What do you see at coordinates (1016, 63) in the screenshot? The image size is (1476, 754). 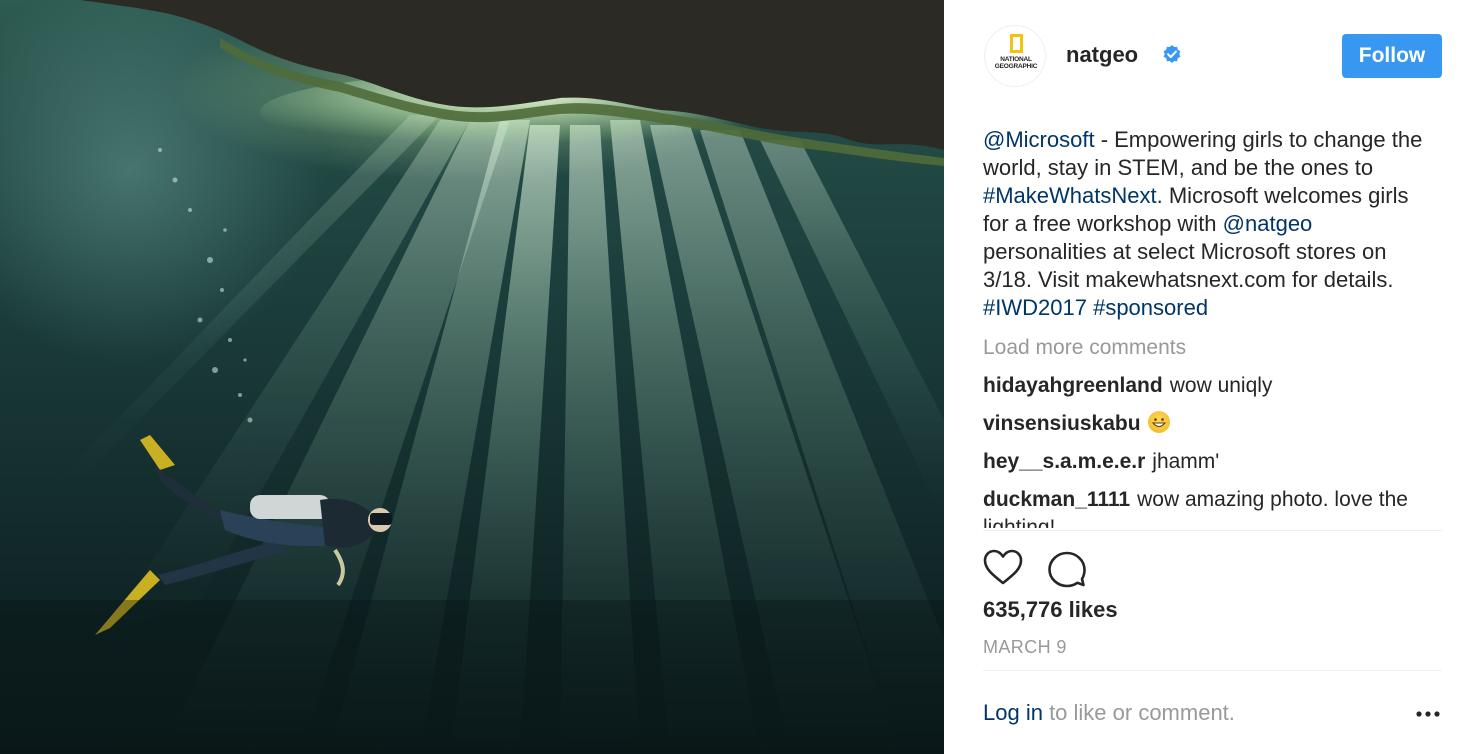 I see `avatar-logo-text: NATIONAL GEOGRAPHIC` at bounding box center [1016, 63].